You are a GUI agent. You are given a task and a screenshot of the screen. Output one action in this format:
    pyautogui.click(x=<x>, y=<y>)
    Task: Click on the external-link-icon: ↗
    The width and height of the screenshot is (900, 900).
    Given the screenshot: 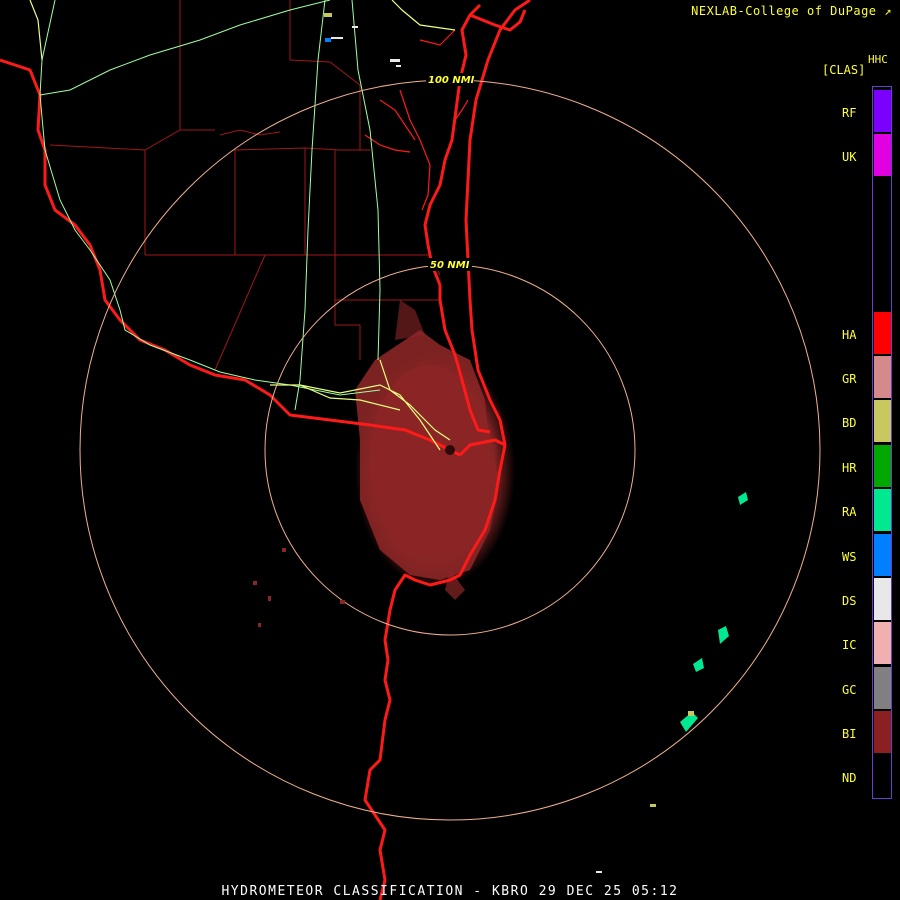 What is the action you would take?
    pyautogui.click(x=888, y=11)
    